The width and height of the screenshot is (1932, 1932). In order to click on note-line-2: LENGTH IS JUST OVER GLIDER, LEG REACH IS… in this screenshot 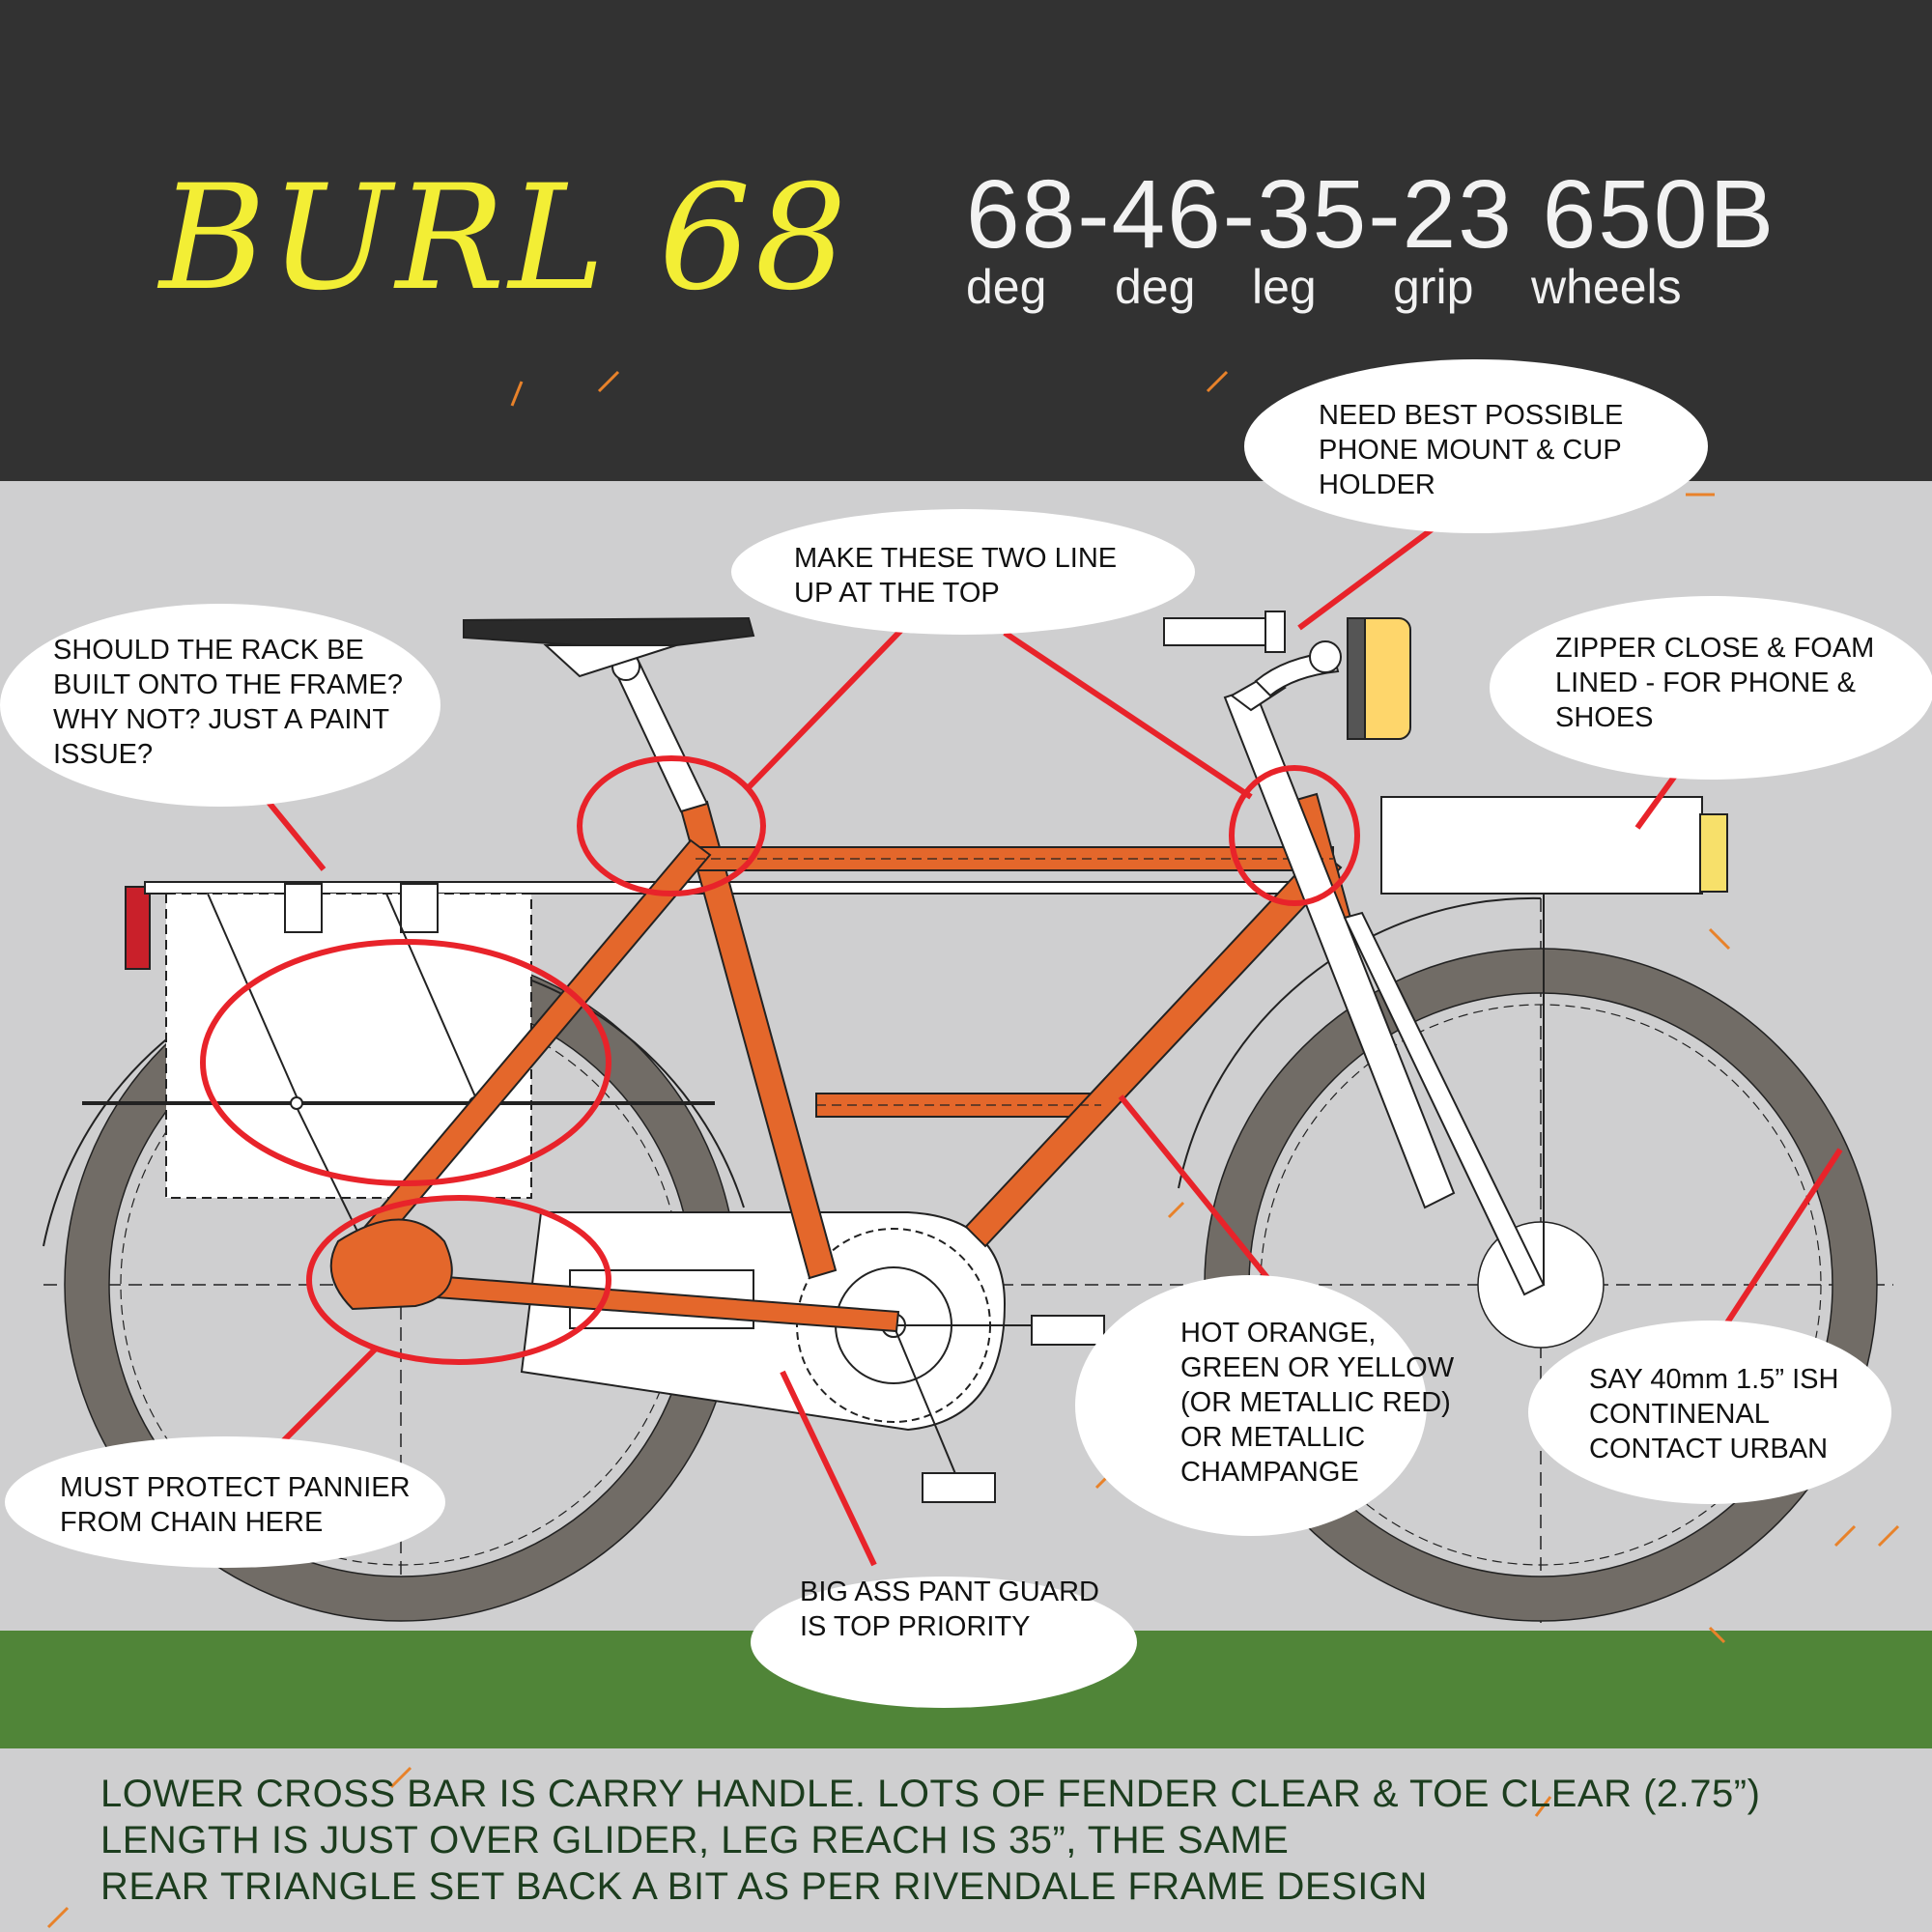, I will do `click(695, 1840)`.